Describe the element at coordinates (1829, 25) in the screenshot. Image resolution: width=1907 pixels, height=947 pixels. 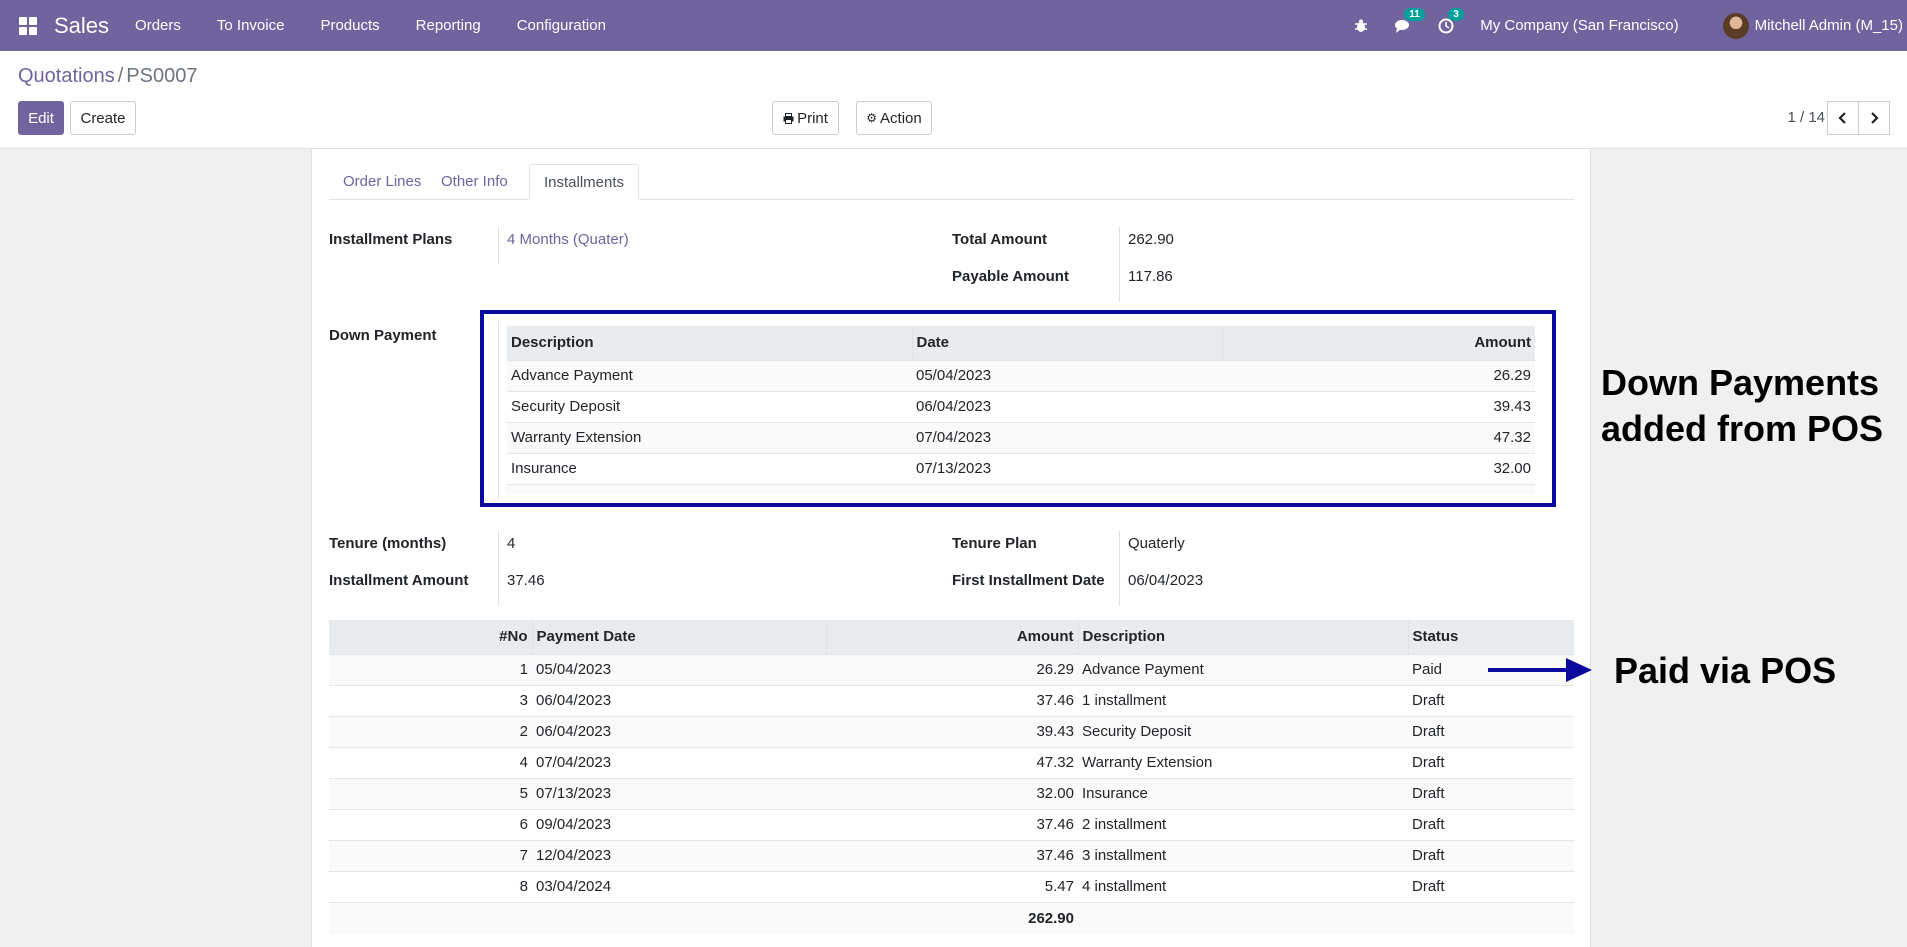
I see `user-menu: Mitchell Admin (M_15)` at that location.